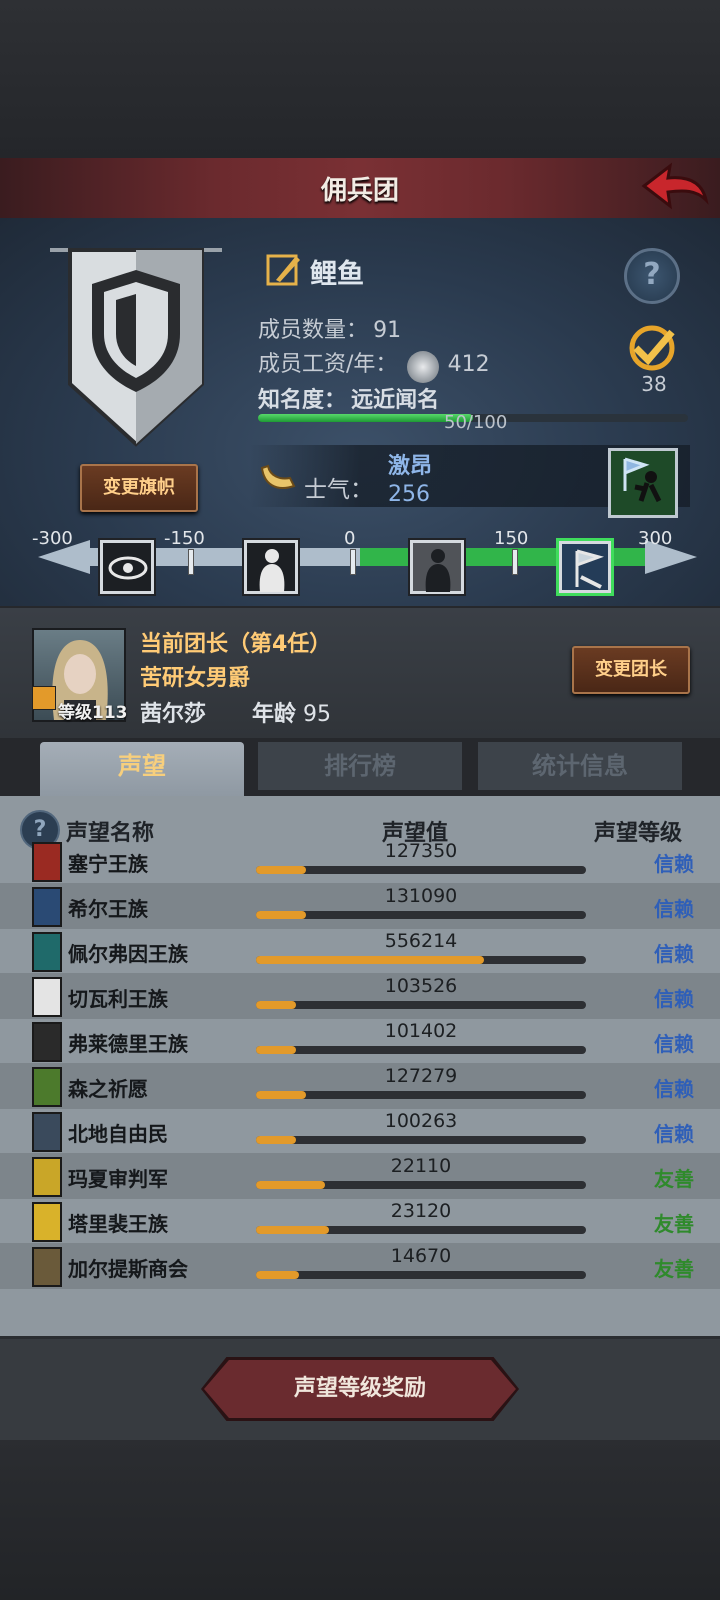  I want to click on reputation-value: 101402, so click(421, 1031).